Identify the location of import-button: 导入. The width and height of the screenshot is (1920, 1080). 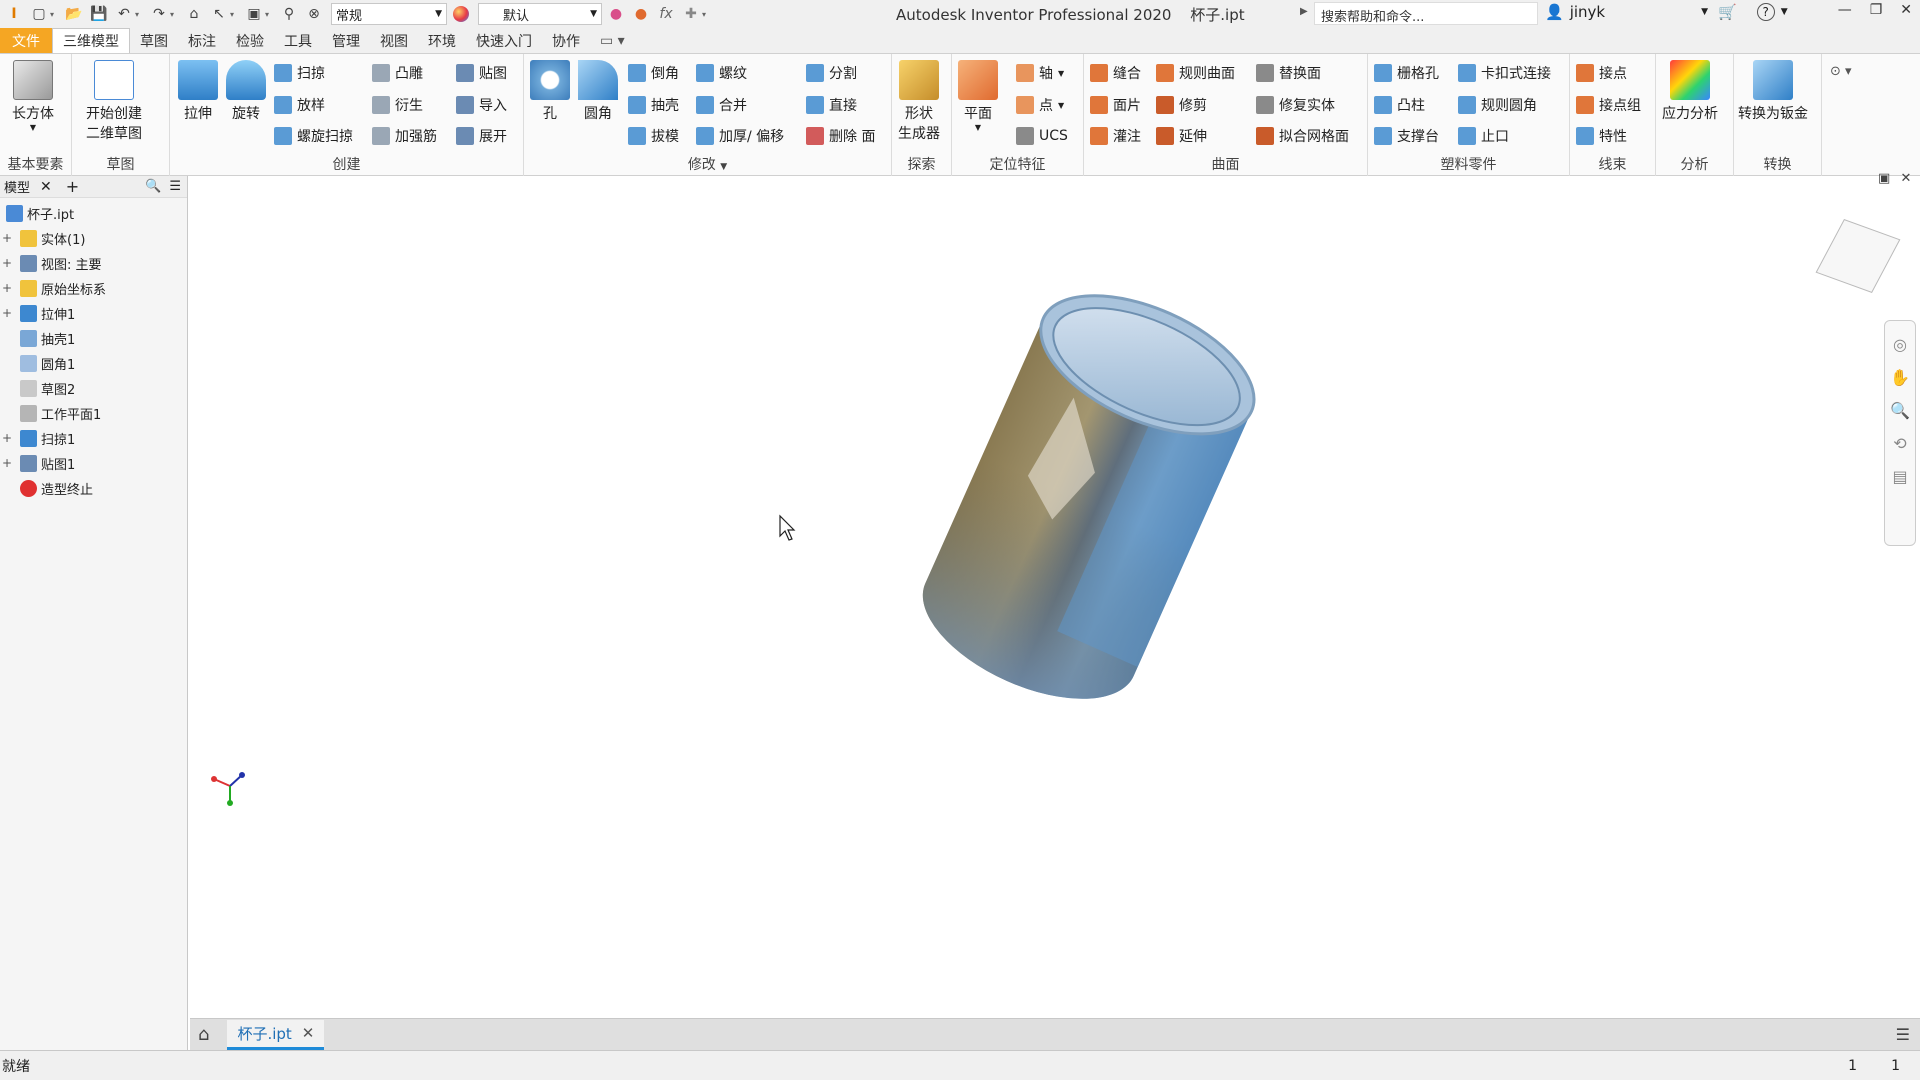
(481, 105).